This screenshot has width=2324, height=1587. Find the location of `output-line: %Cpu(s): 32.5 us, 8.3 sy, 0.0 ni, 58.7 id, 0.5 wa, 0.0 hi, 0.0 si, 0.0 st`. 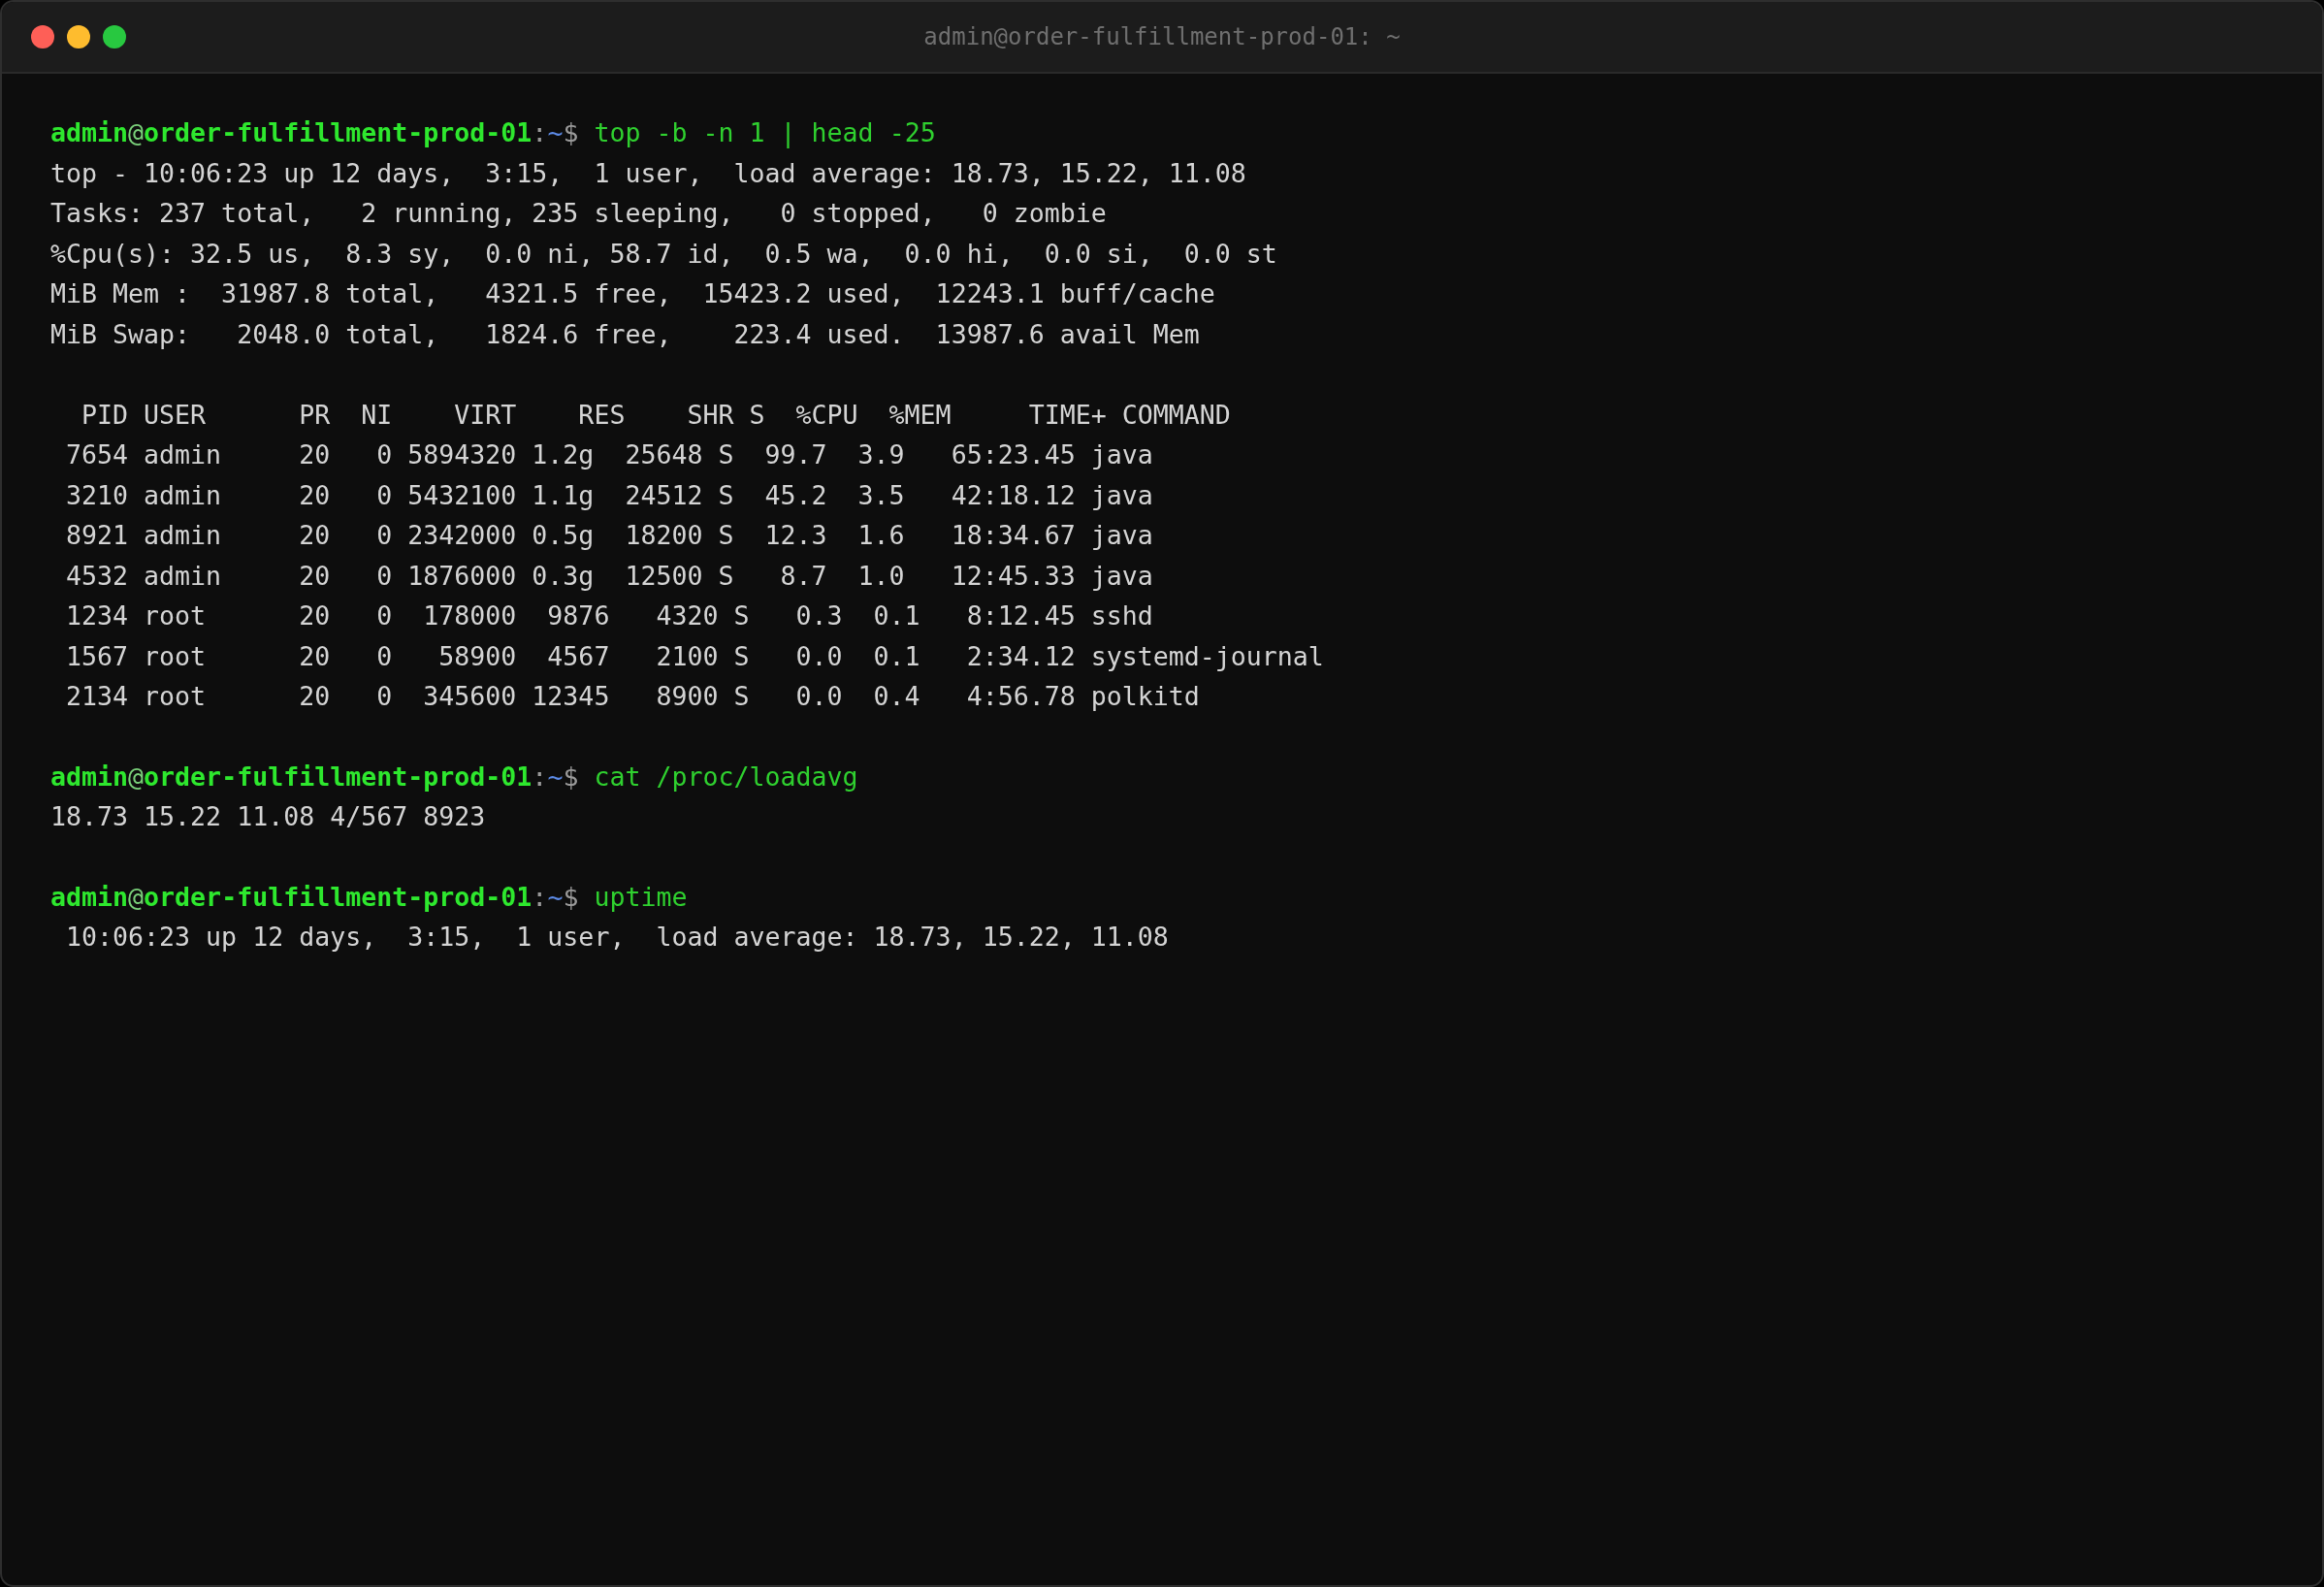

output-line: %Cpu(s): 32.5 us, 8.3 sy, 0.0 ni, 58.7 id, 0.5 wa, 0.0 hi, 0.0 si, 0.0 st is located at coordinates (663, 254).